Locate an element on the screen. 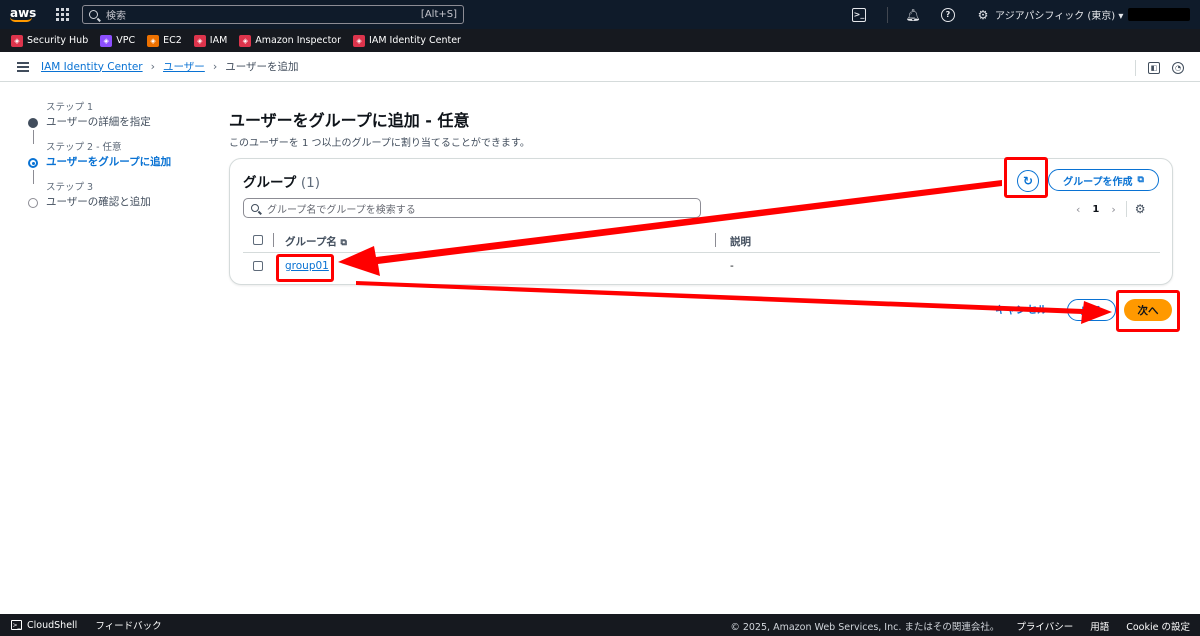  column-group-name-label: グループ名 is located at coordinates (311, 242).